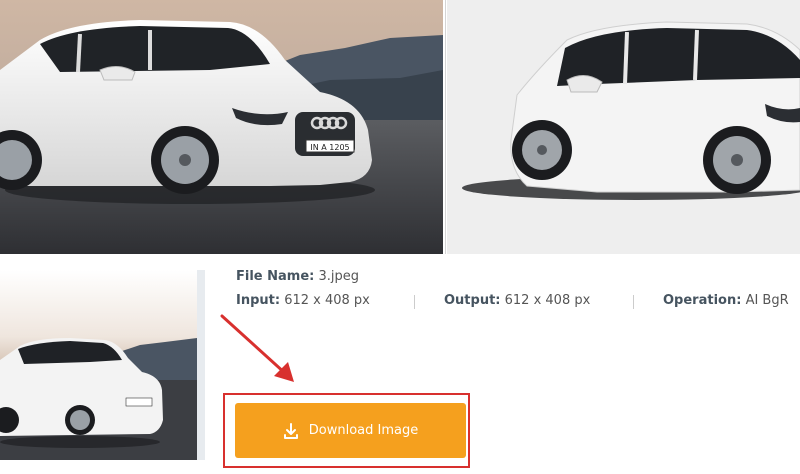 Image resolution: width=800 pixels, height=474 pixels. I want to click on thumbnail-frame, so click(102, 365).